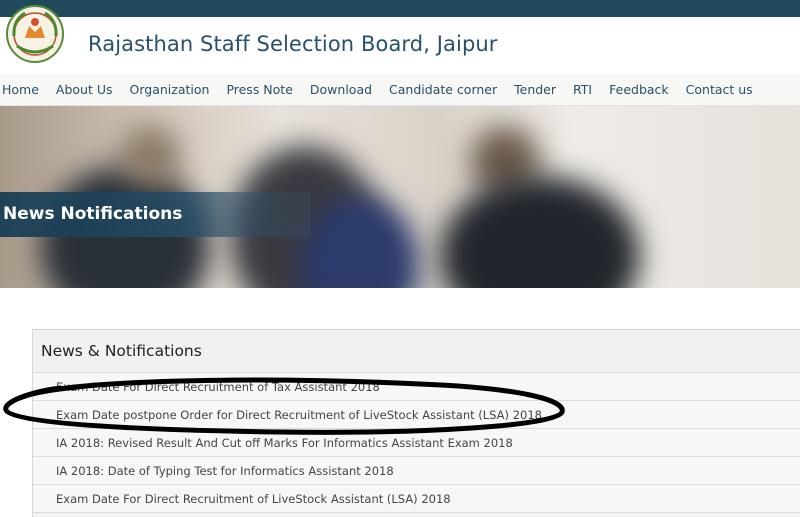  What do you see at coordinates (341, 89) in the screenshot?
I see `nav-download: Download` at bounding box center [341, 89].